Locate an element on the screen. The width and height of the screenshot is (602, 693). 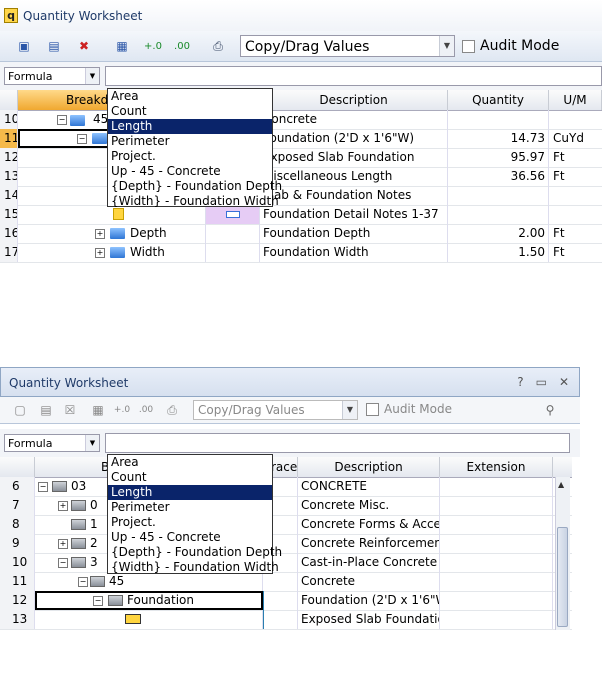
row-number: 8 is located at coordinates (17, 524).